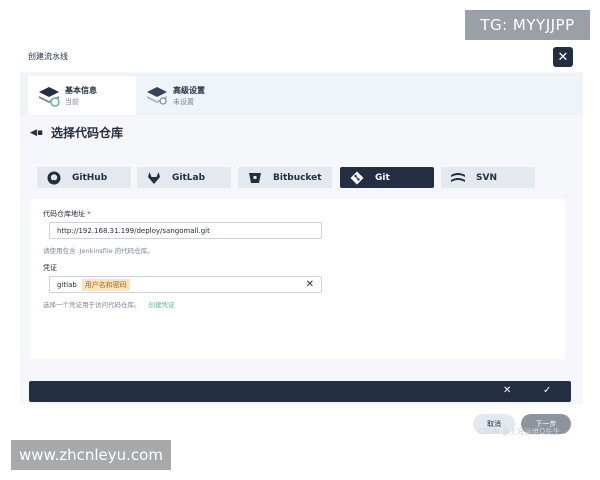  I want to click on dialog-header: 创建流水线 ✕, so click(301, 57).